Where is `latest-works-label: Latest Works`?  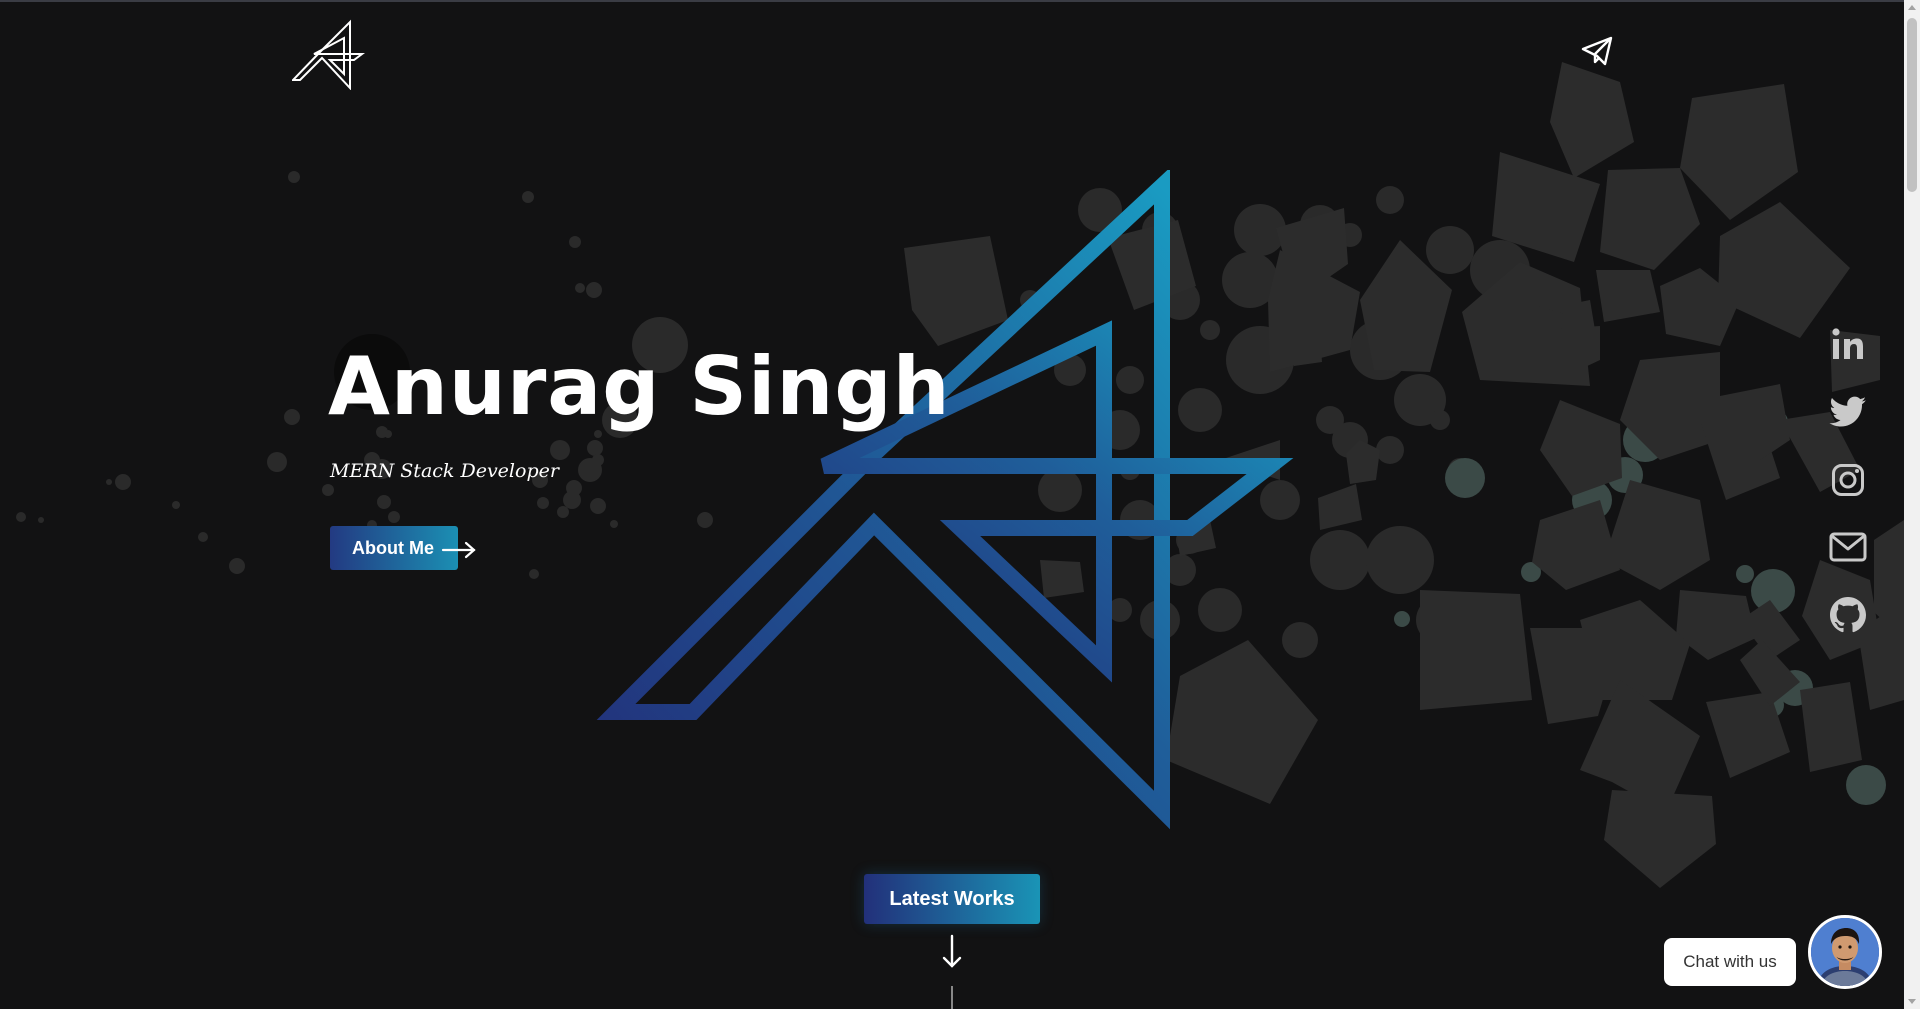
latest-works-label: Latest Works is located at coordinates (952, 898).